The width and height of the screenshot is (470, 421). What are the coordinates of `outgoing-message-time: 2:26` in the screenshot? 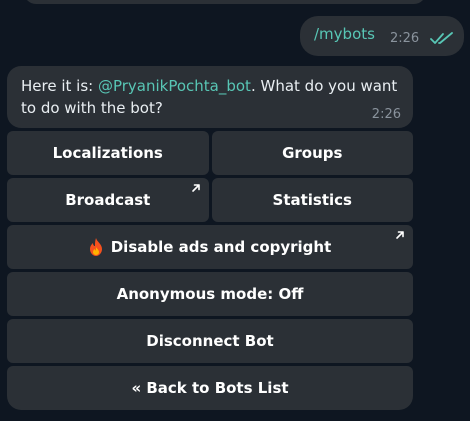 It's located at (405, 38).